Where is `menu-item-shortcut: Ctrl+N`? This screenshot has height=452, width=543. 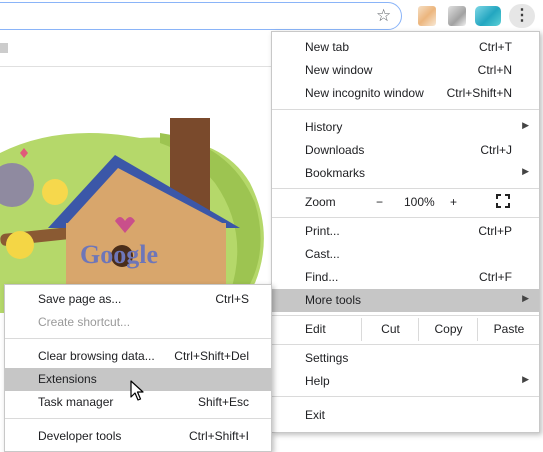 menu-item-shortcut: Ctrl+N is located at coordinates (494, 70).